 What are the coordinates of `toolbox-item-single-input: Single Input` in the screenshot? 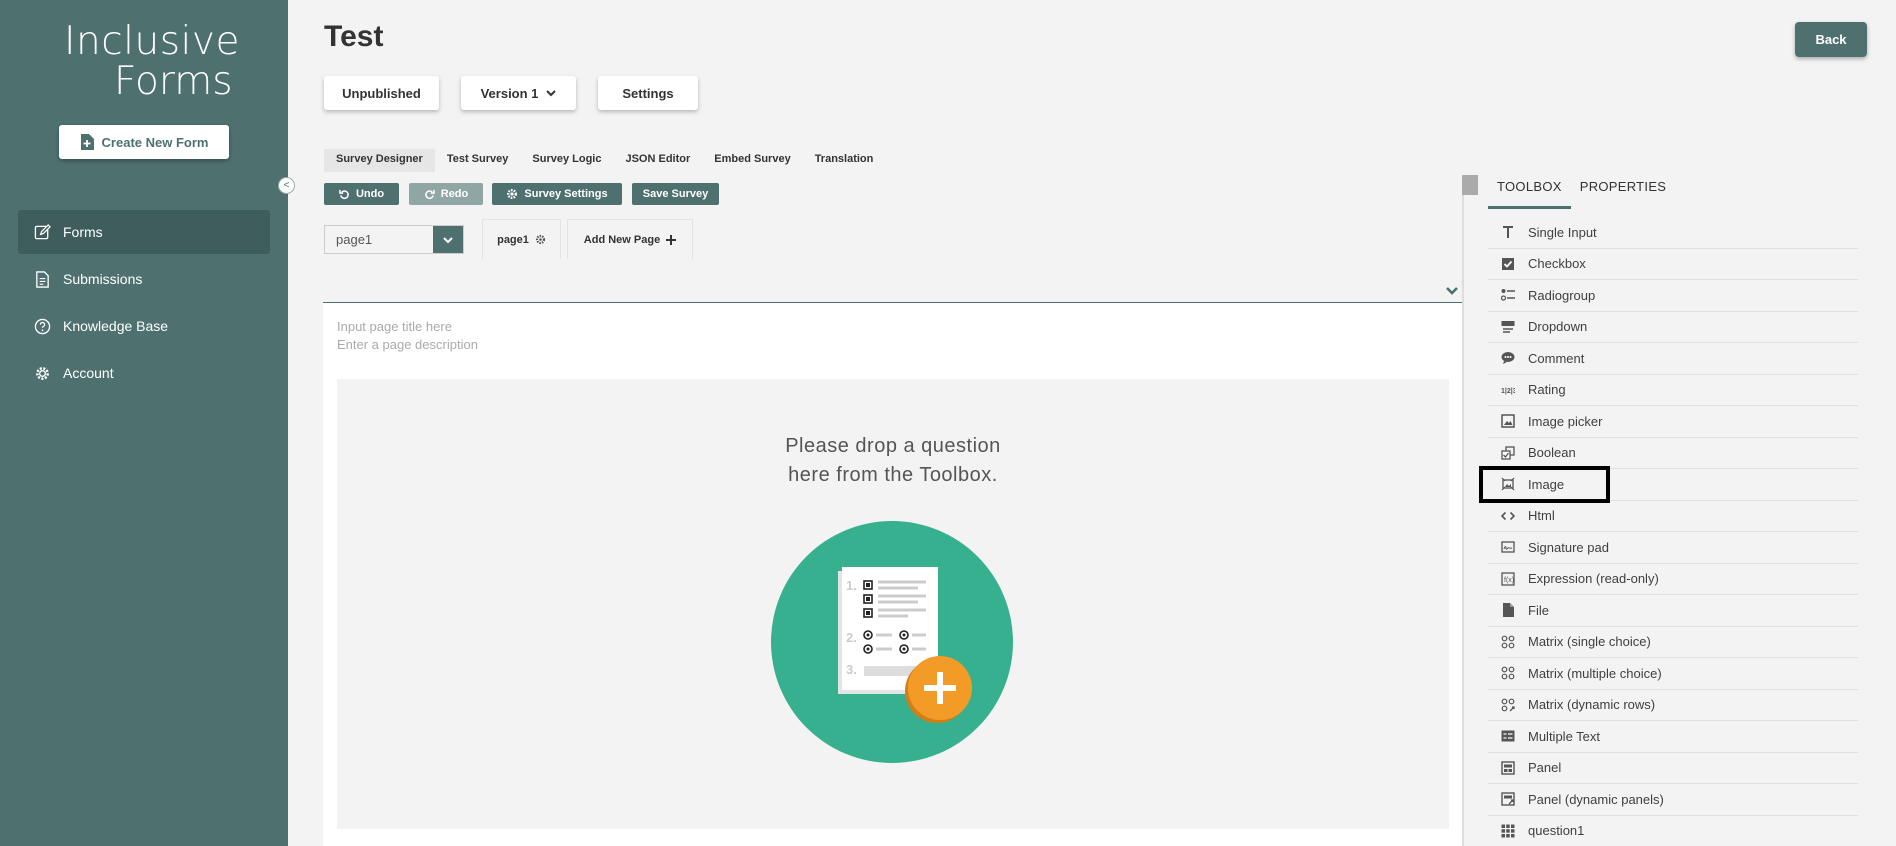 It's located at (1673, 233).